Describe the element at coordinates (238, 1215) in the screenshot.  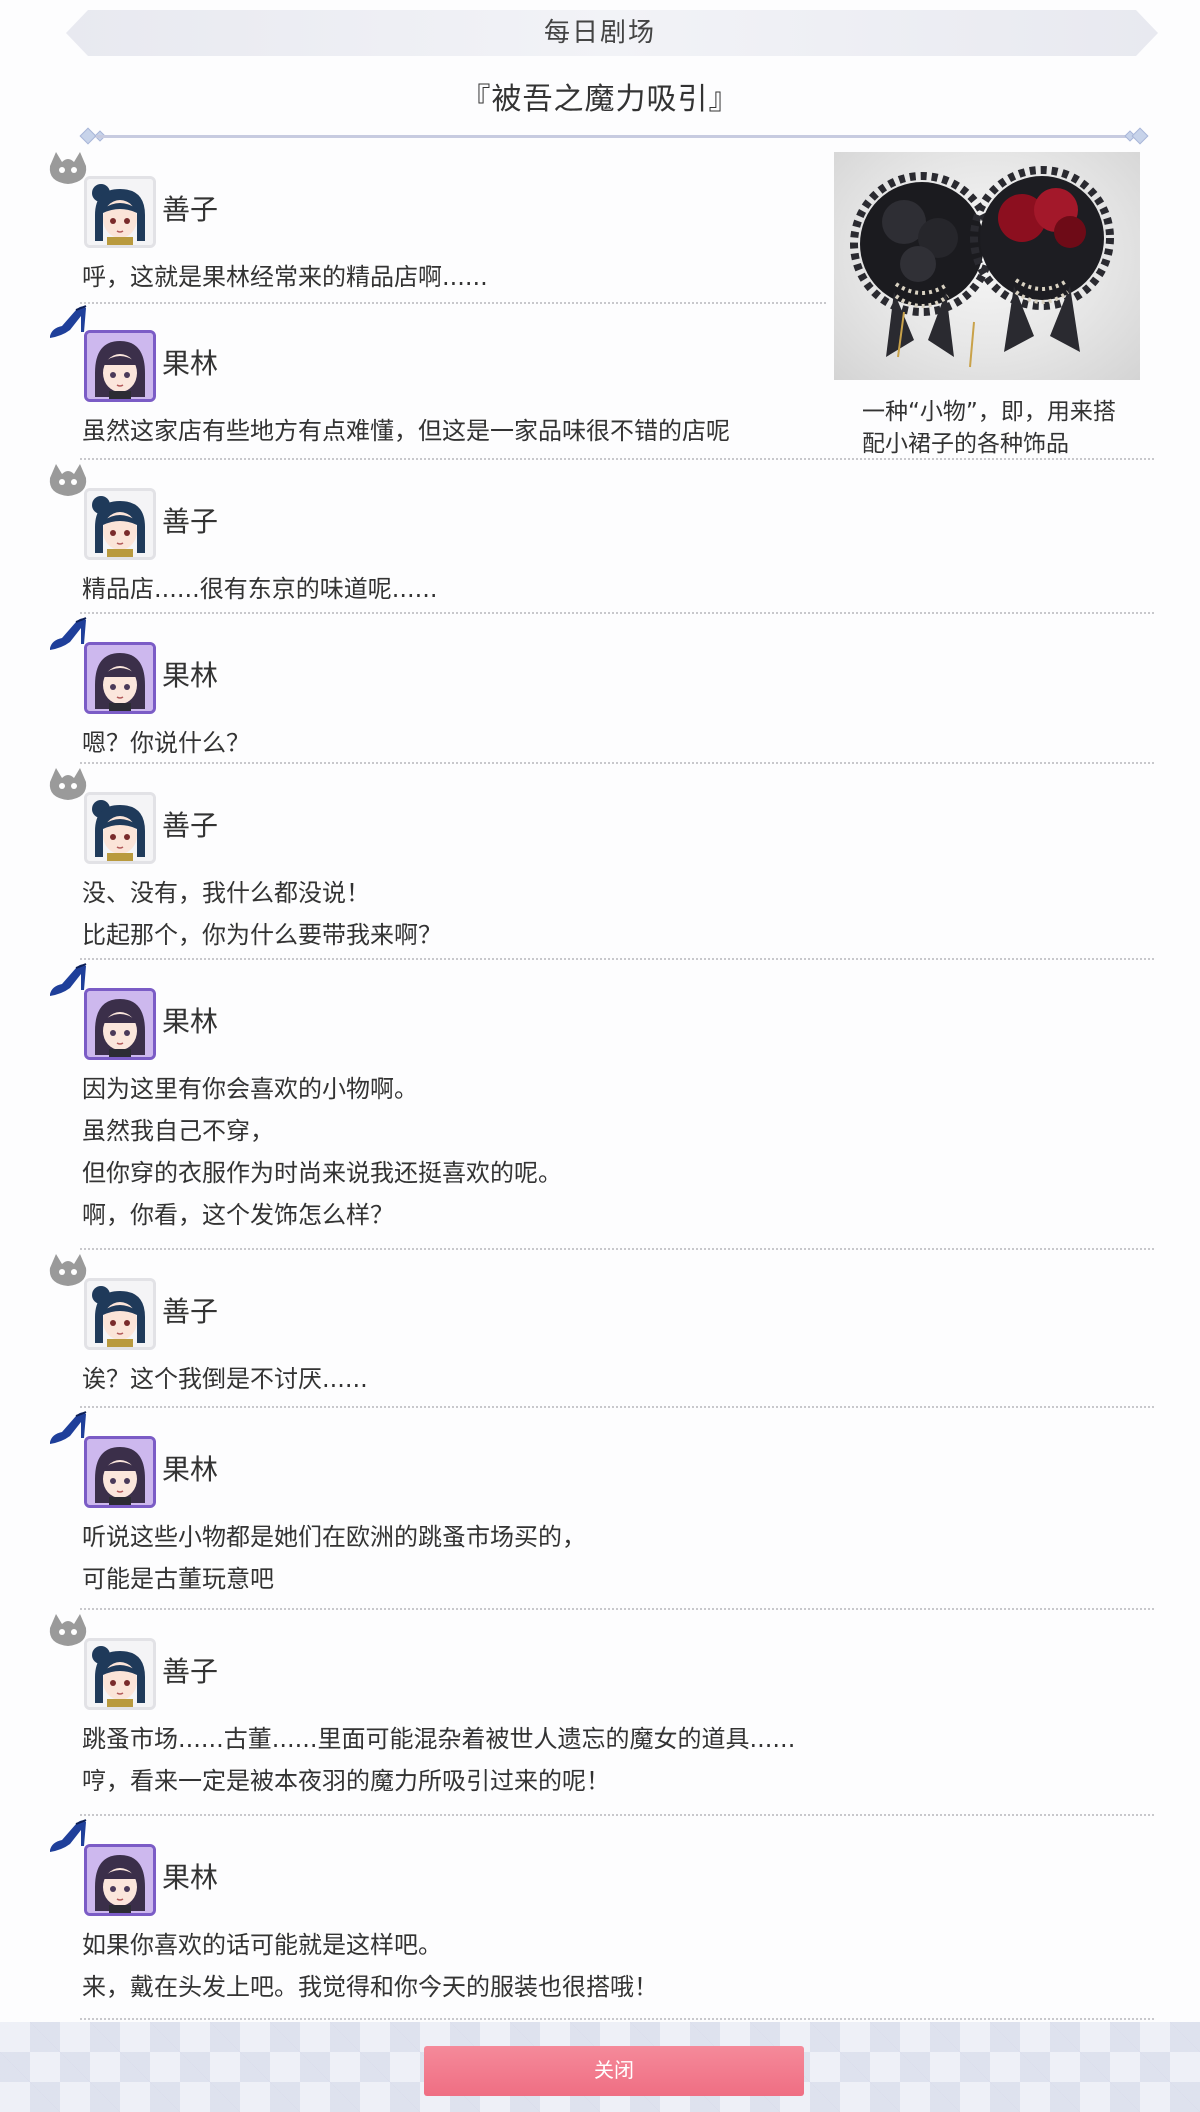
I see `dialog-line: 啊，你看，这个发饰怎么样？` at that location.